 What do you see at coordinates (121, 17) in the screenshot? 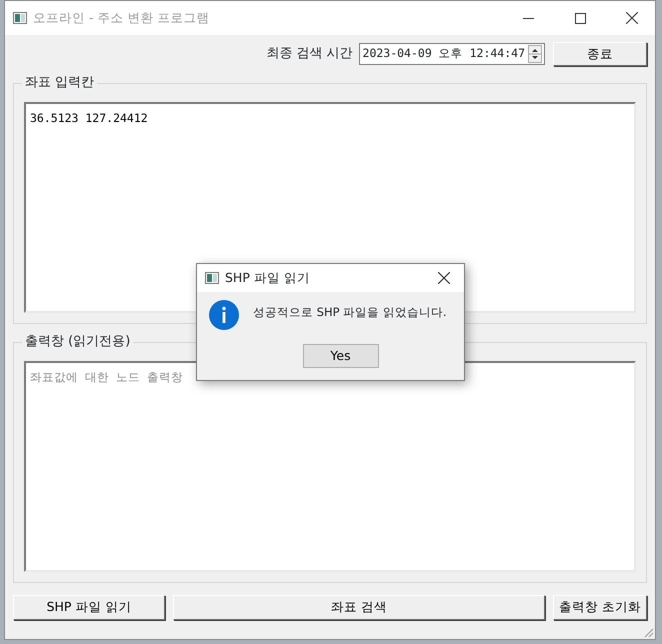
I see `window-title: 오프라인 - 주소 변환 프로그램` at bounding box center [121, 17].